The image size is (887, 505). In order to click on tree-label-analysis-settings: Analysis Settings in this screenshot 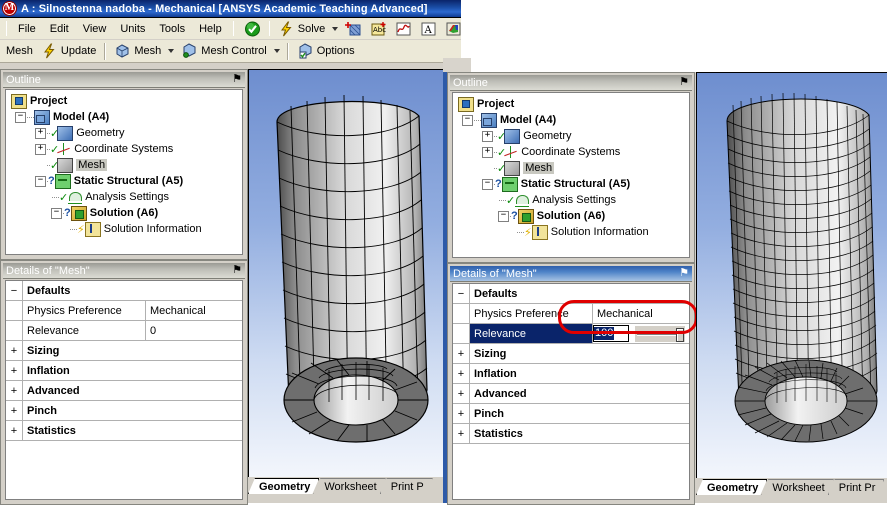, I will do `click(574, 200)`.